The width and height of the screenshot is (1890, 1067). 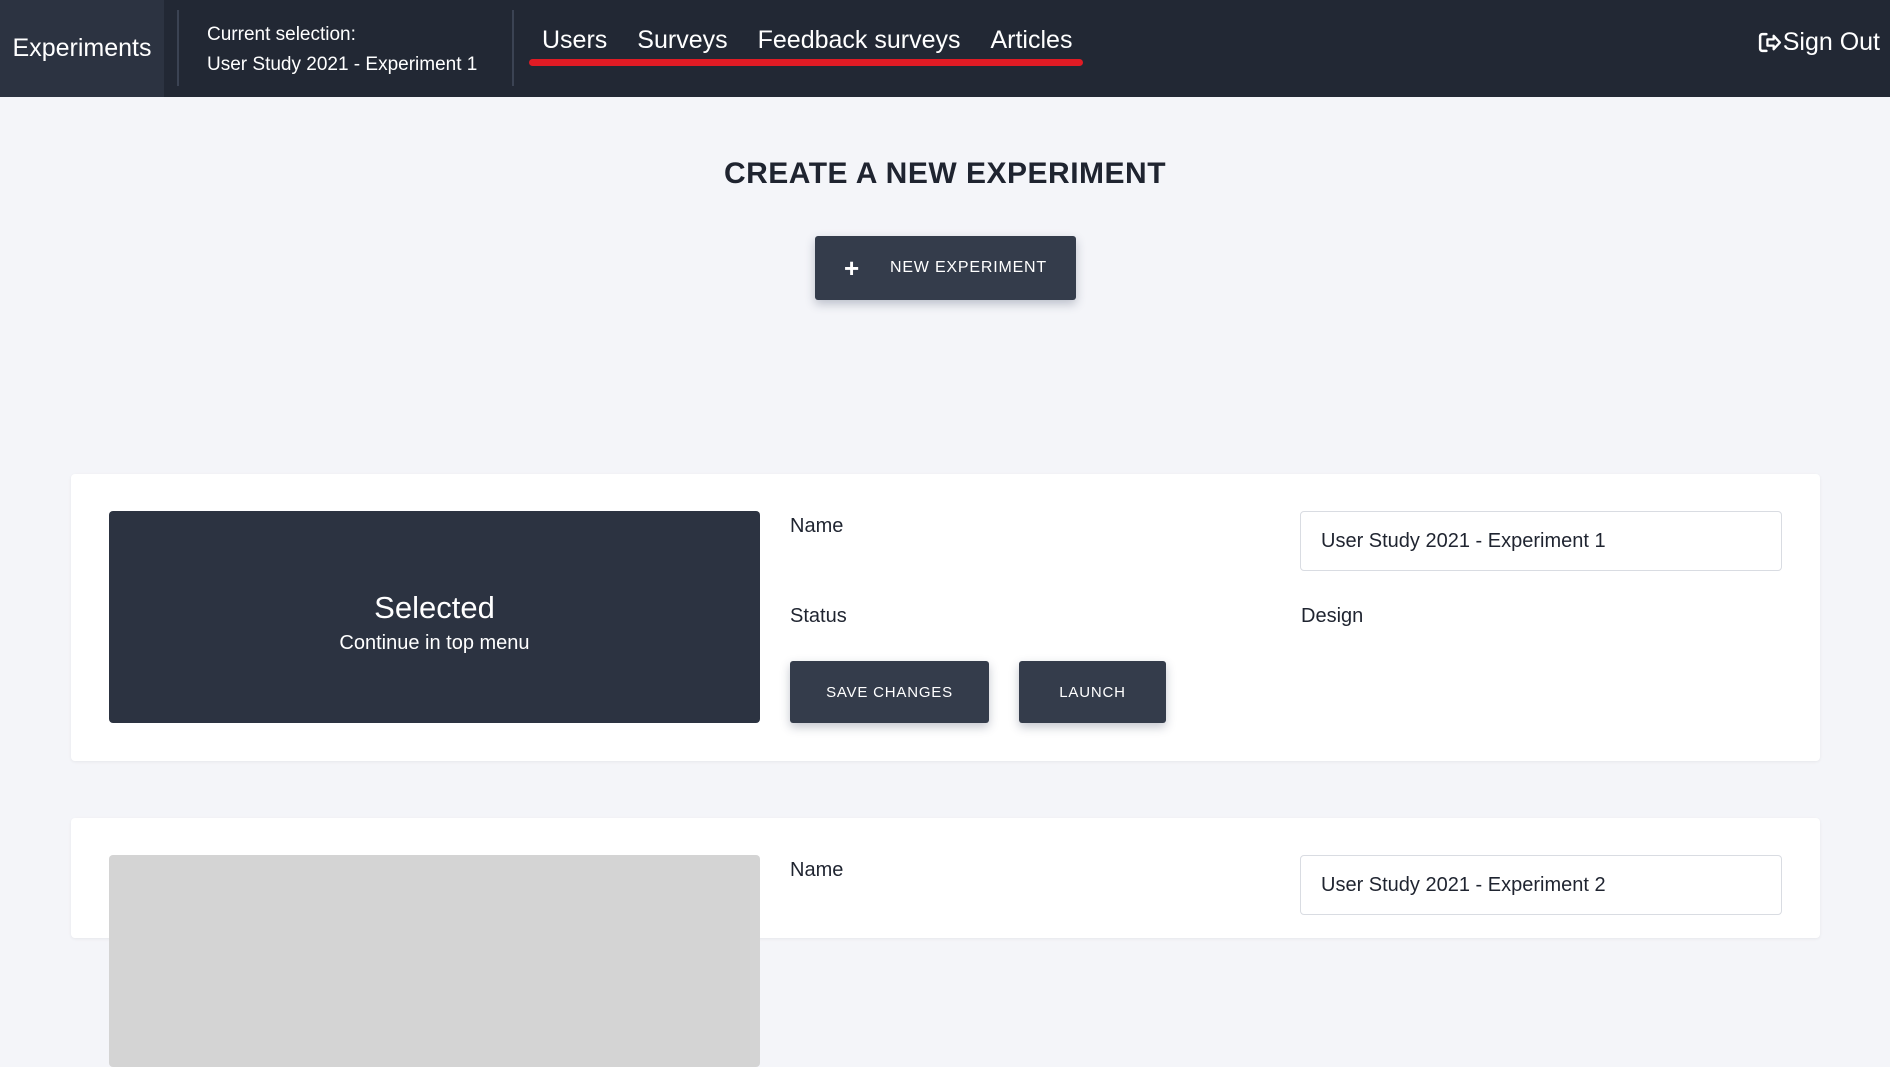 What do you see at coordinates (1092, 692) in the screenshot?
I see `launch-button: LAUNCH` at bounding box center [1092, 692].